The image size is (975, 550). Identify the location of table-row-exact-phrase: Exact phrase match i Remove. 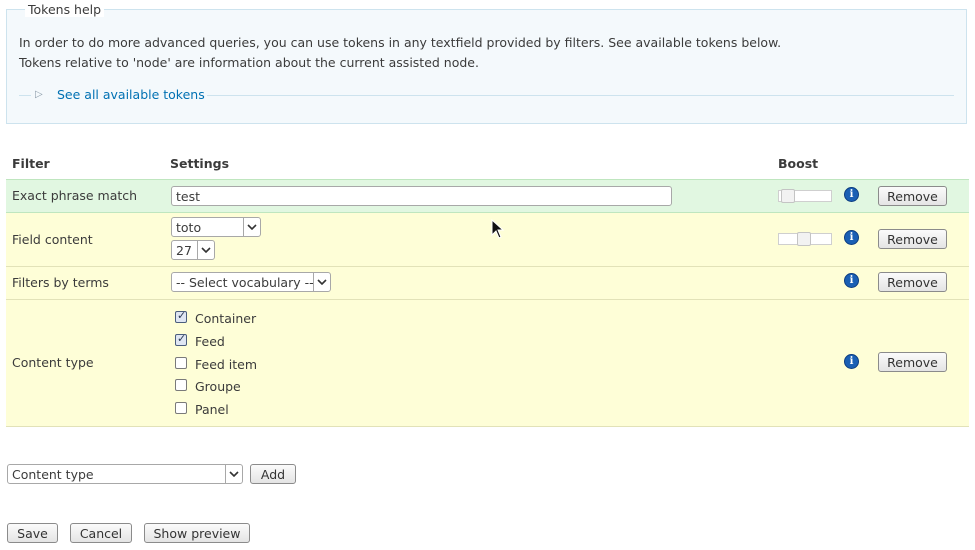
(487, 196).